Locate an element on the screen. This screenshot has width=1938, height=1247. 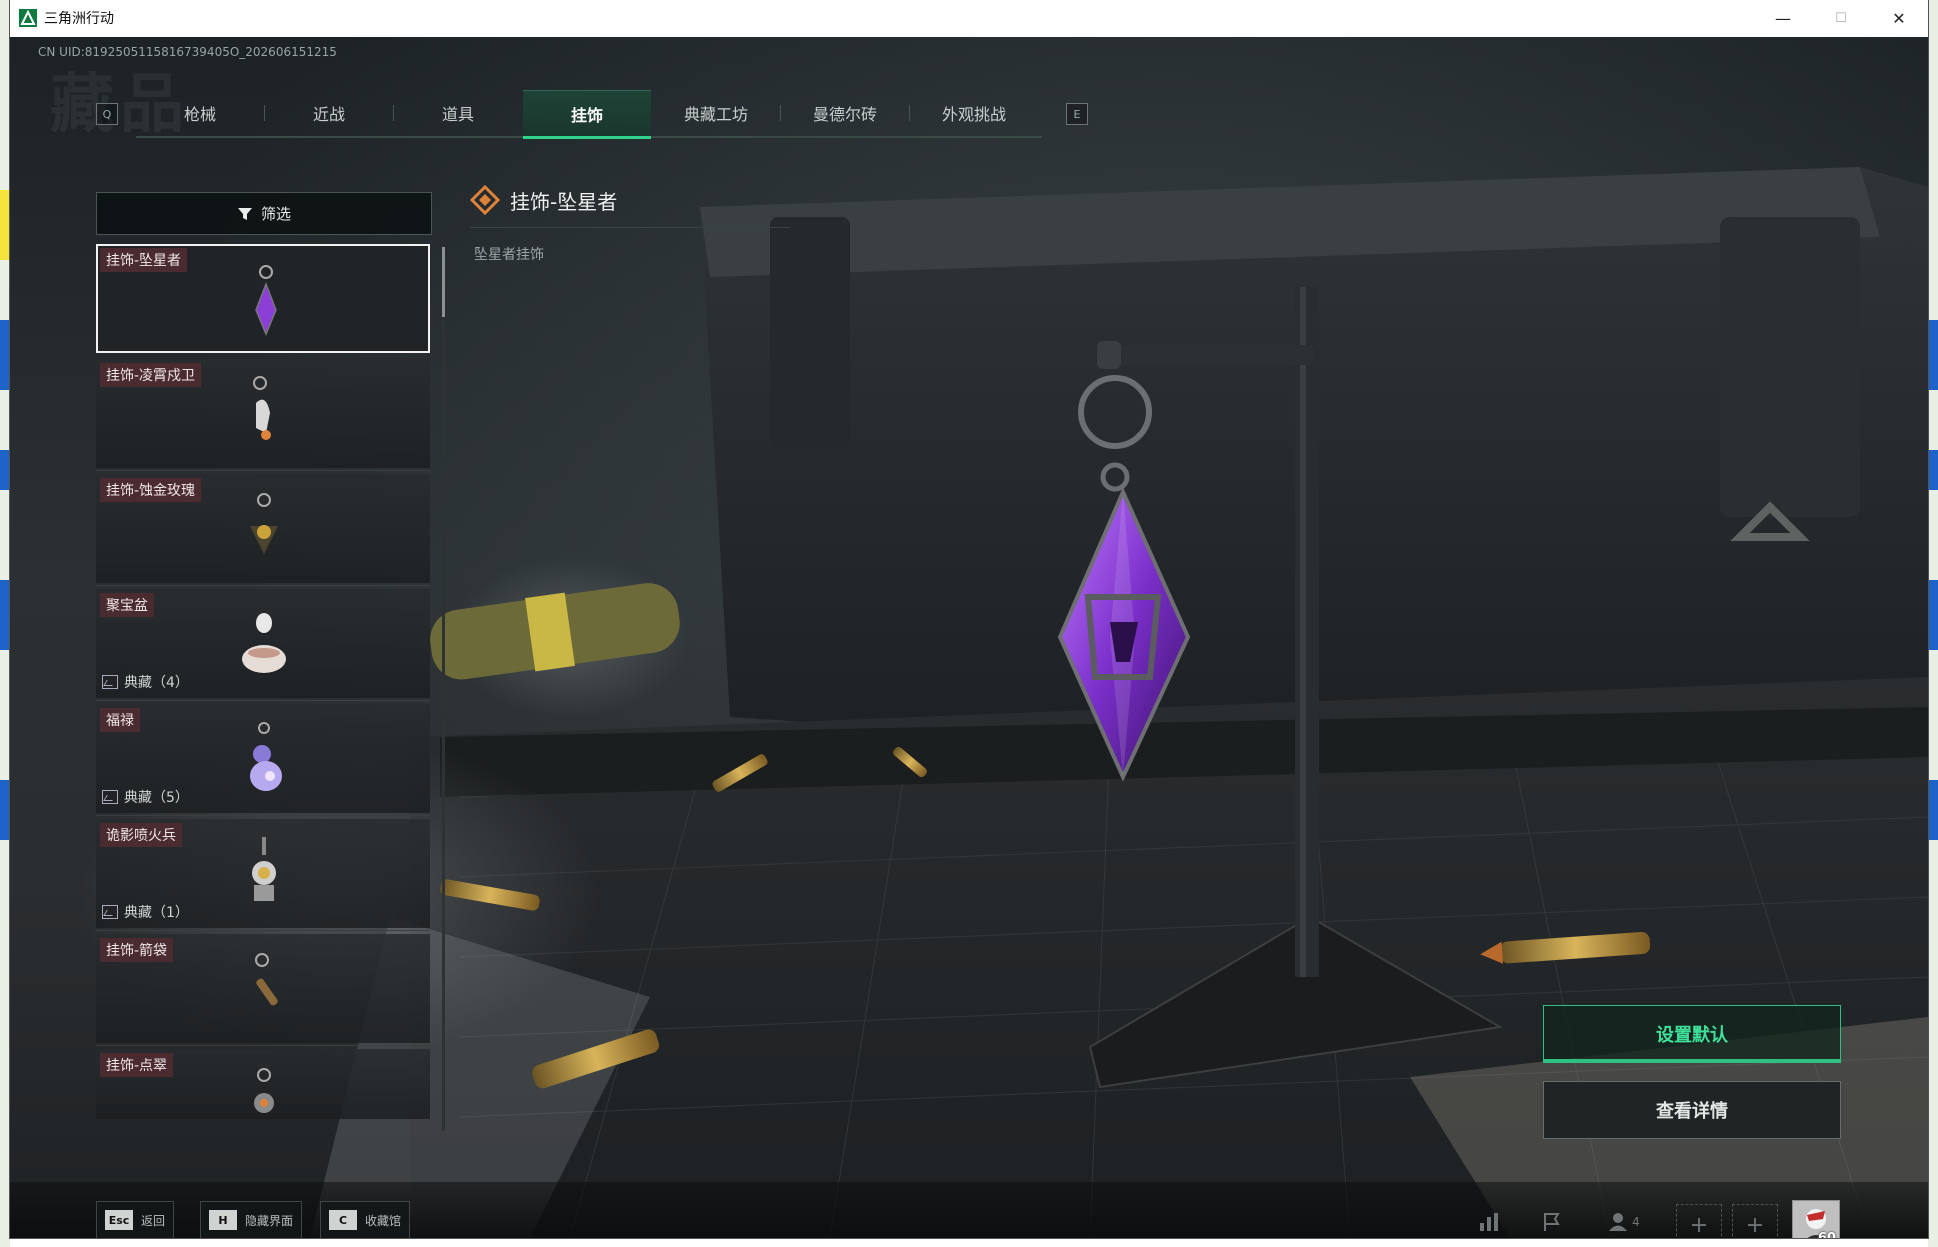
collection-badge: 典藏（4） is located at coordinates (145, 682).